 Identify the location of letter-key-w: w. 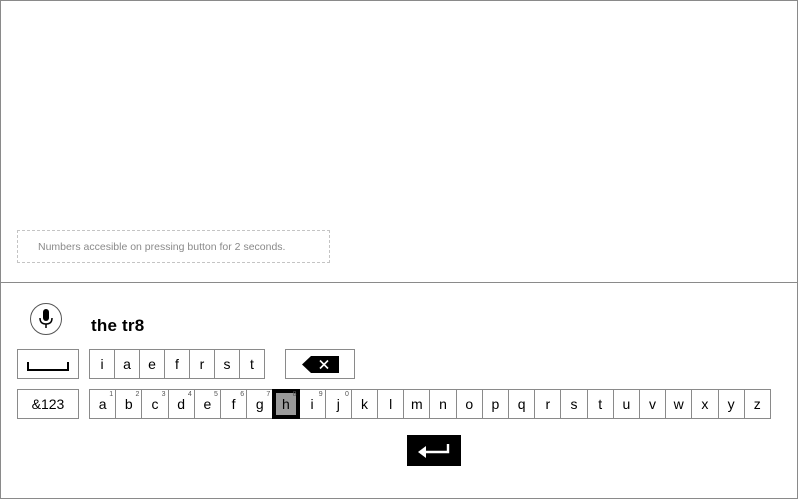
(679, 404).